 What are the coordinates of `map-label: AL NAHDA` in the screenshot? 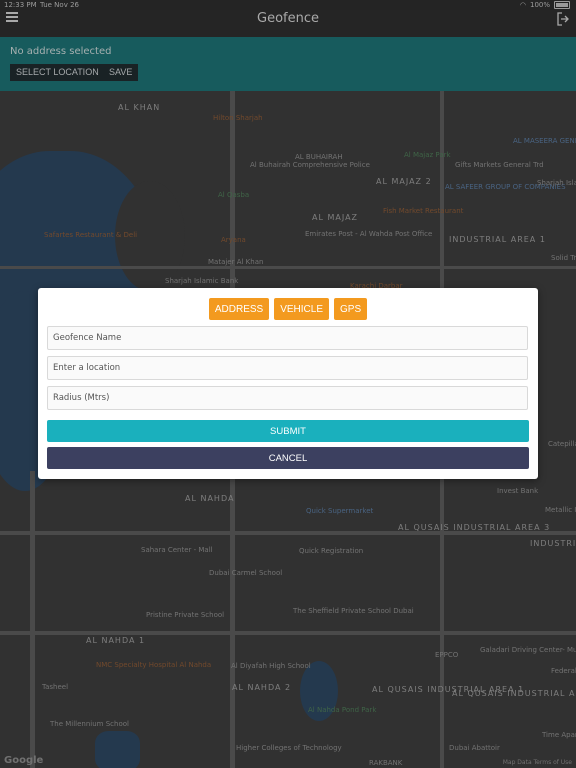 It's located at (210, 498).